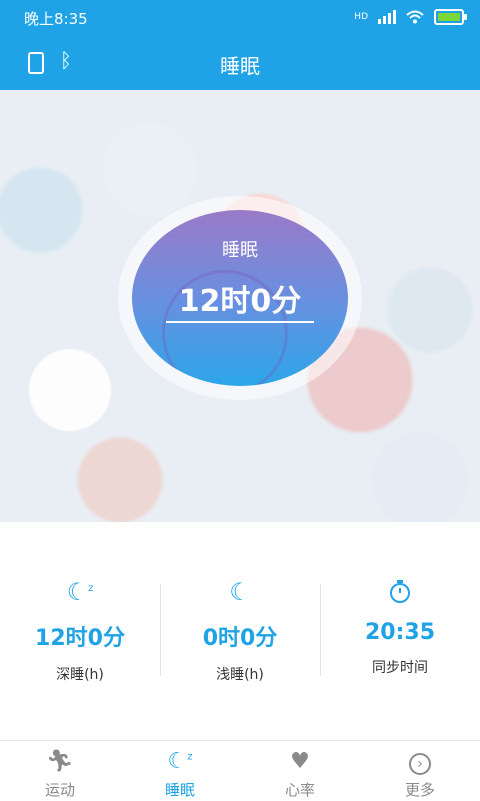 Image resolution: width=480 pixels, height=801 pixels. Describe the element at coordinates (240, 250) in the screenshot. I see `sleep-label: 睡眠` at that location.